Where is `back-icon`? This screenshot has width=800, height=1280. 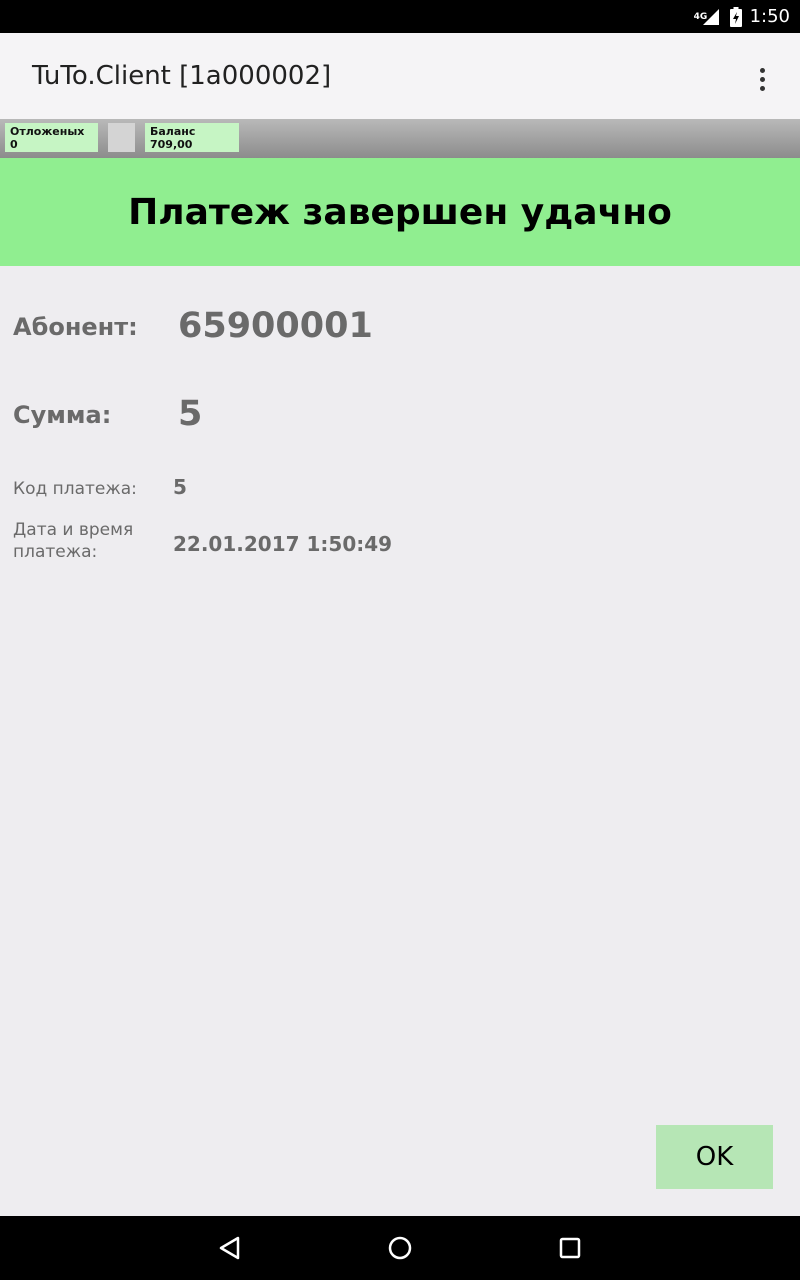 back-icon is located at coordinates (230, 1248).